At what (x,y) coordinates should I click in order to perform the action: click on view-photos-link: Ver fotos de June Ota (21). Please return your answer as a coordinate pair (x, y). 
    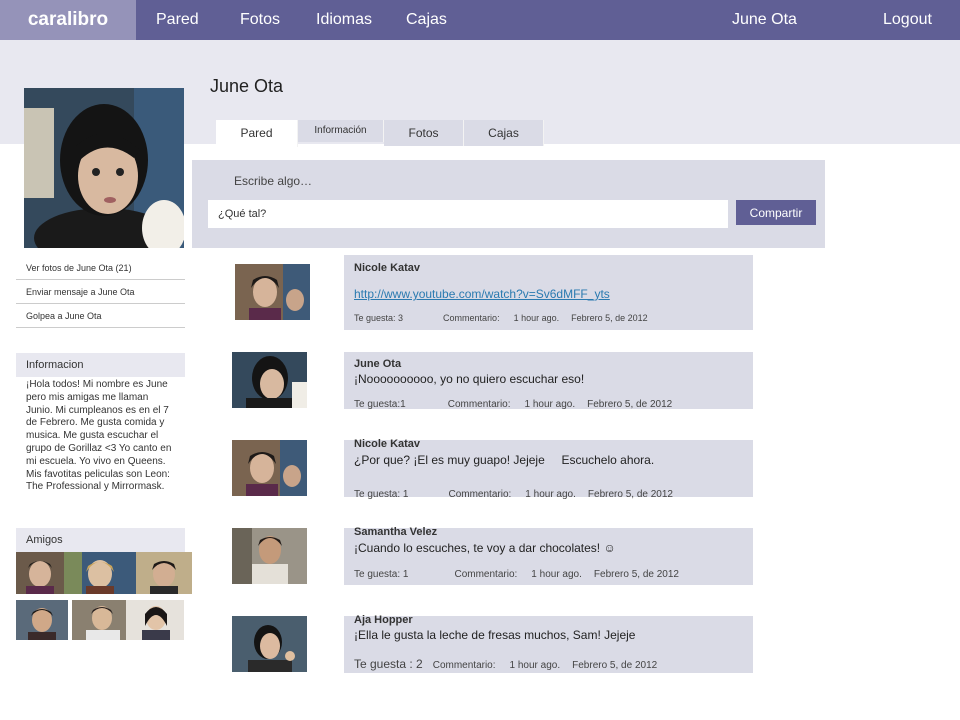
    Looking at the image, I should click on (100, 268).